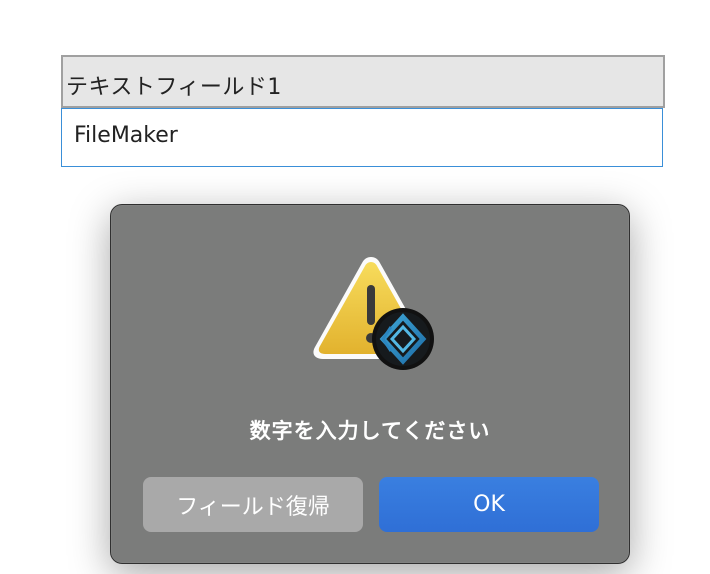  Describe the element at coordinates (403, 339) in the screenshot. I see `filemaker-app-icon` at that location.